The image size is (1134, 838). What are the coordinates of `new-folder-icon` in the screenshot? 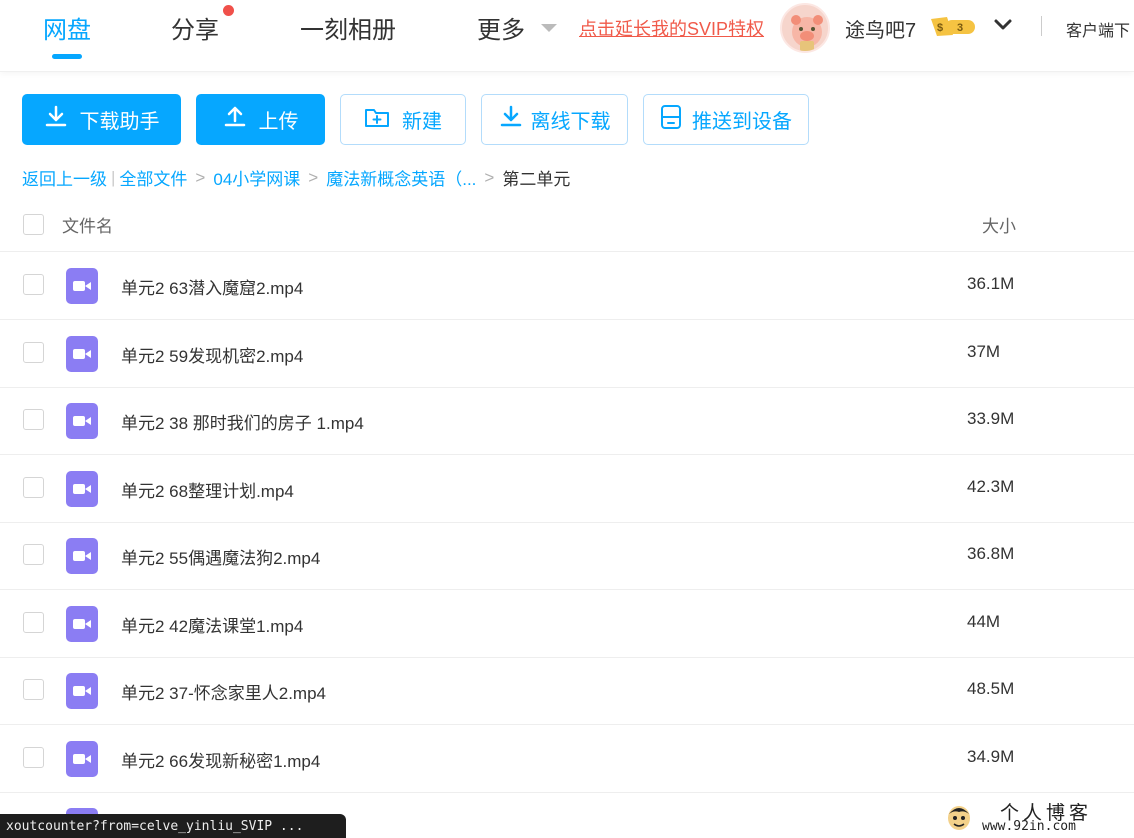 It's located at (383, 120).